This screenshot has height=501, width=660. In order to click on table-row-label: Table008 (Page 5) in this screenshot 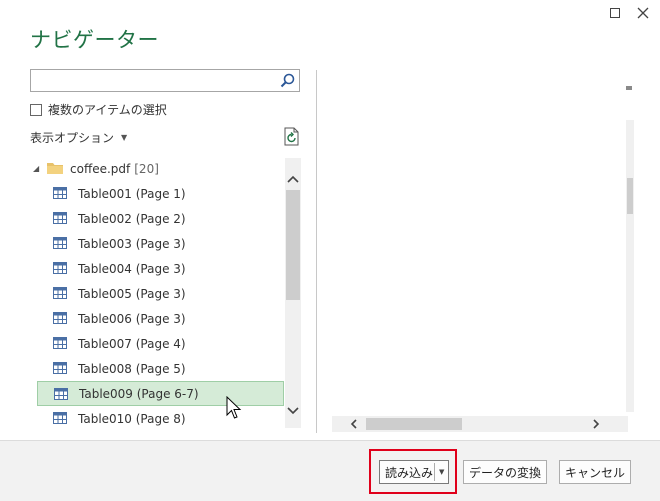, I will do `click(132, 368)`.